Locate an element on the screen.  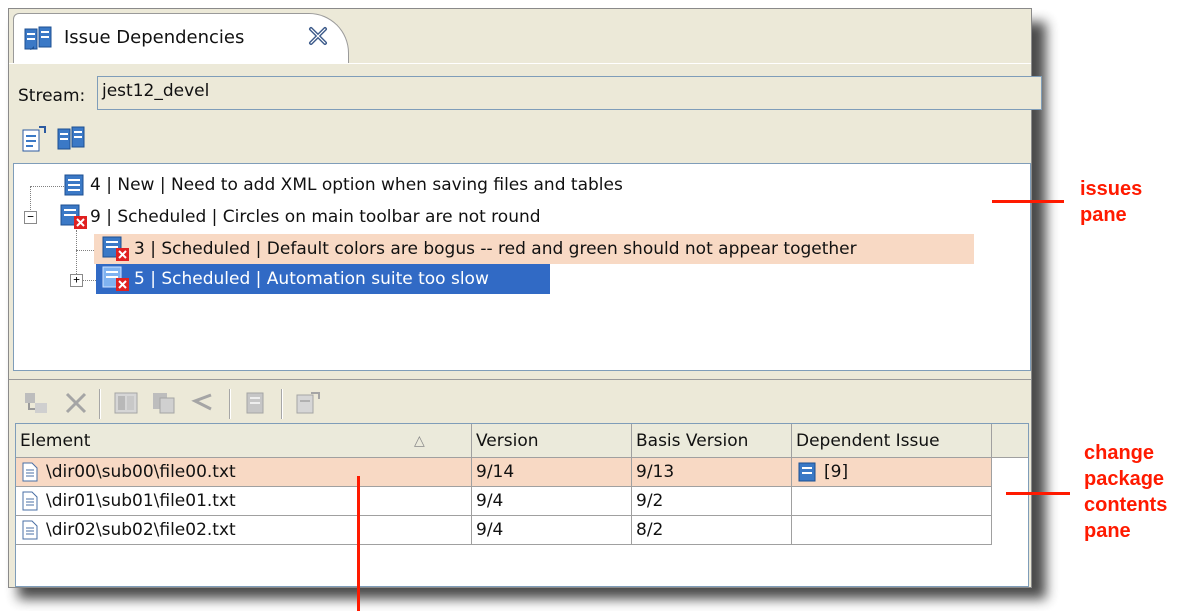
version-cell: 9/14 is located at coordinates (552, 472).